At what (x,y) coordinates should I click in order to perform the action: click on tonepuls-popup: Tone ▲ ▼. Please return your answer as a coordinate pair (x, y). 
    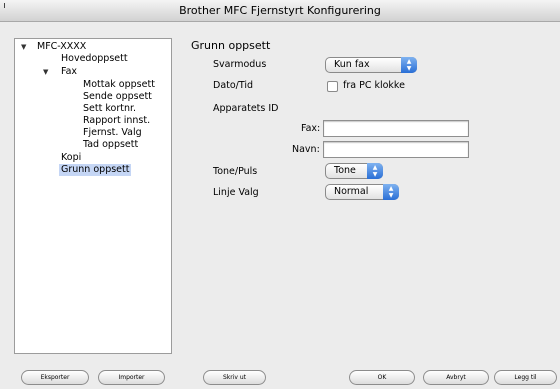
    Looking at the image, I should click on (354, 171).